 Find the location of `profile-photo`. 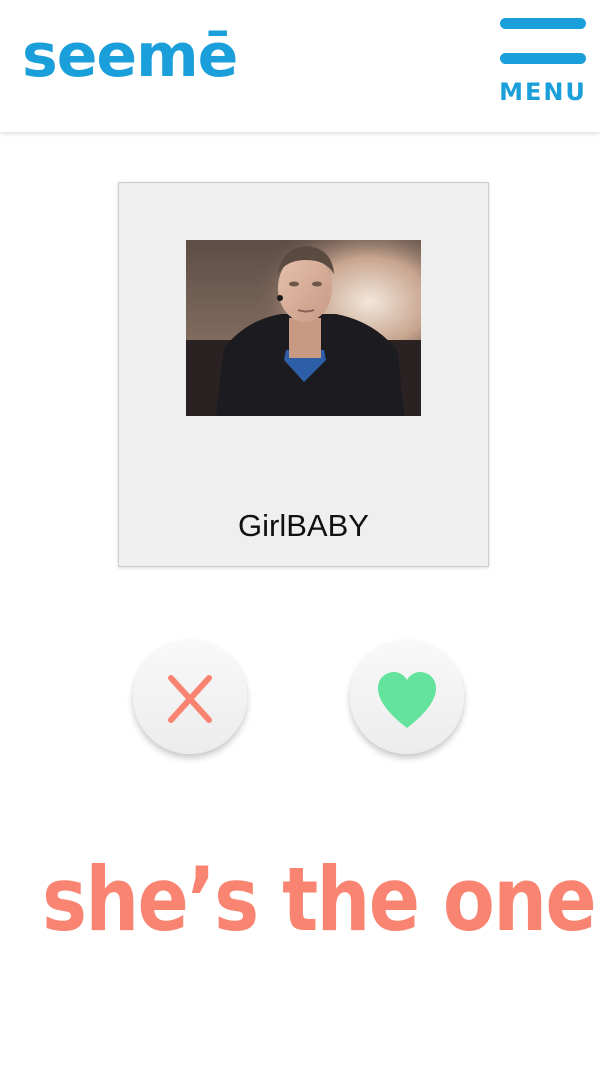

profile-photo is located at coordinates (303, 328).